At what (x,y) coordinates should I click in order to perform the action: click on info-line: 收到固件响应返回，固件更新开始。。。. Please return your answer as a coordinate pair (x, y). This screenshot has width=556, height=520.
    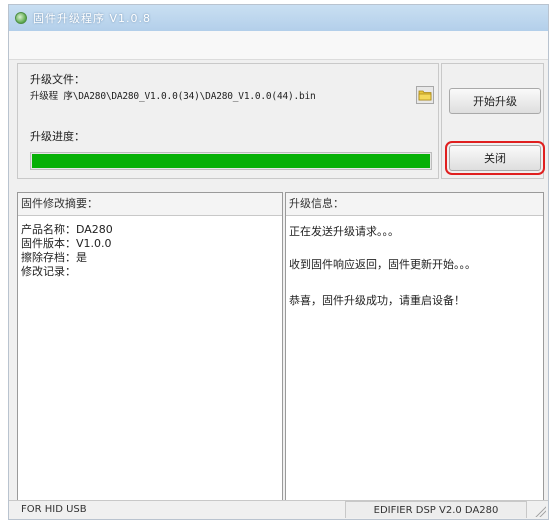
    Looking at the image, I should click on (382, 264).